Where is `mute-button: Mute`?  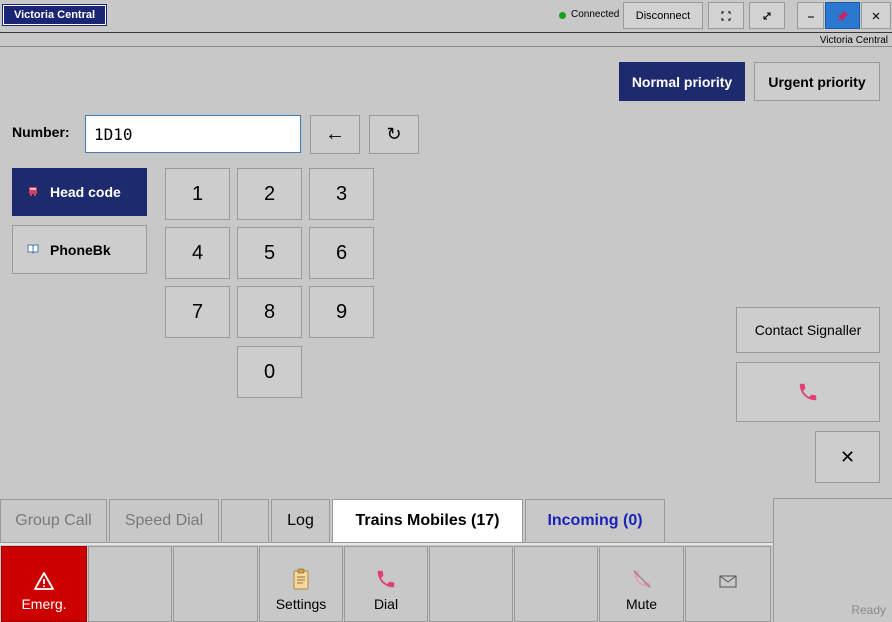
mute-button: Mute is located at coordinates (641, 584).